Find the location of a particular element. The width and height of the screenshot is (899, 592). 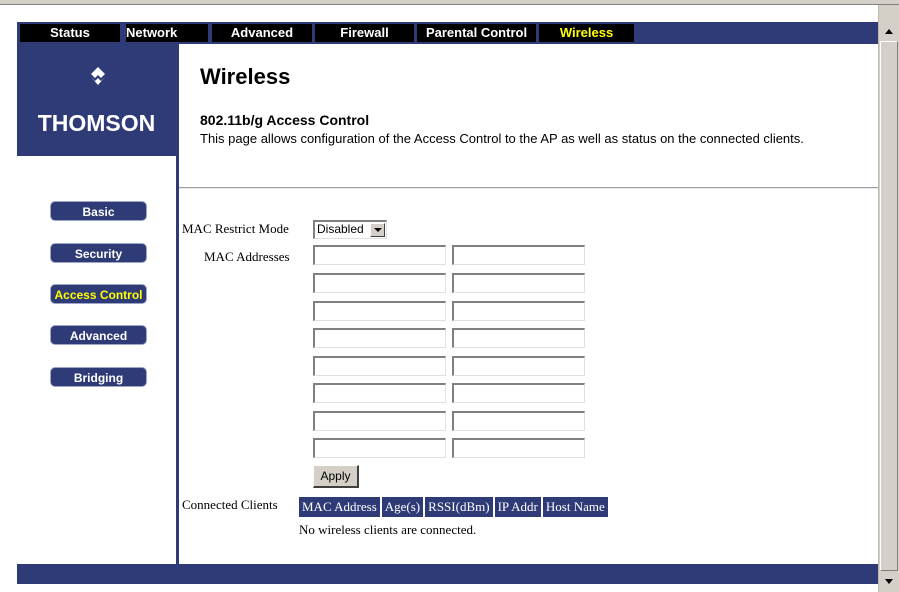

vertical-scrollbar is located at coordinates (888, 298).